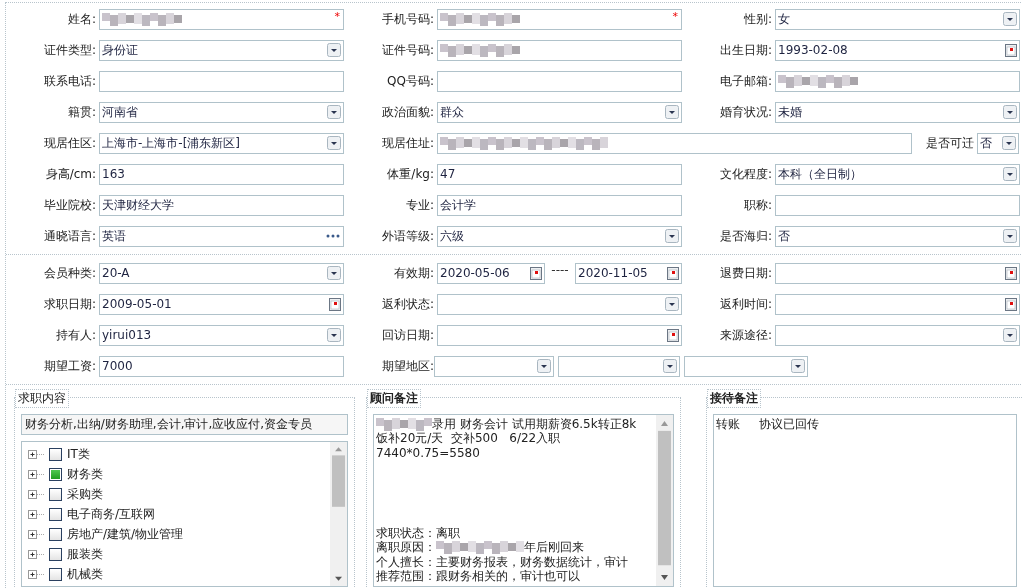 The width and height of the screenshot is (1022, 588). What do you see at coordinates (745, 174) in the screenshot?
I see `field-label: 文化程度:` at bounding box center [745, 174].